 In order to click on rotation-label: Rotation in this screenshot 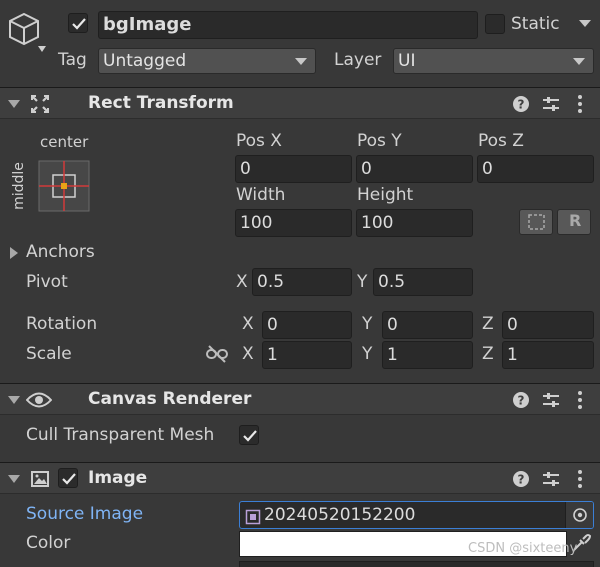, I will do `click(62, 324)`.